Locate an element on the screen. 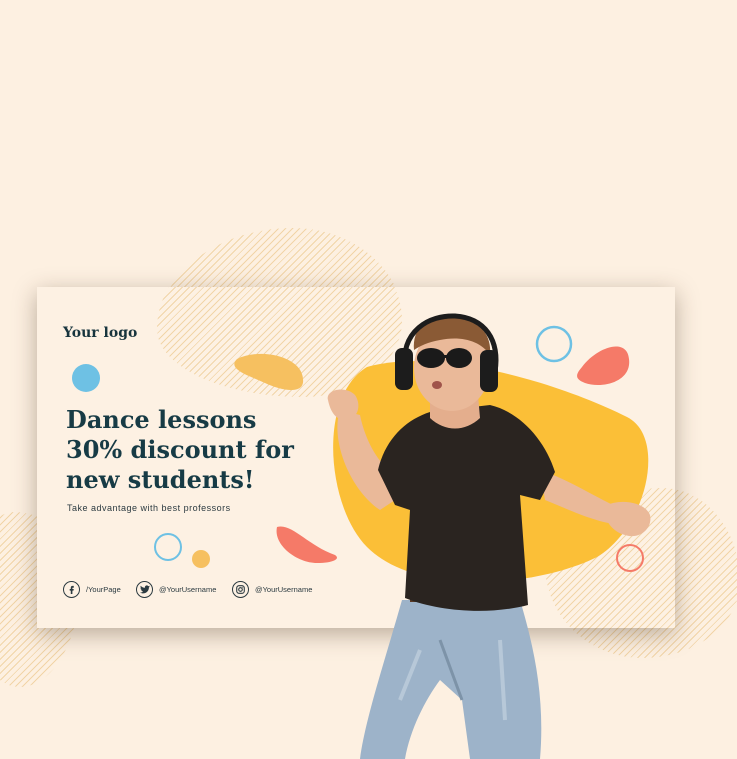 The height and width of the screenshot is (759, 737). black-tshirt is located at coordinates (466, 508).